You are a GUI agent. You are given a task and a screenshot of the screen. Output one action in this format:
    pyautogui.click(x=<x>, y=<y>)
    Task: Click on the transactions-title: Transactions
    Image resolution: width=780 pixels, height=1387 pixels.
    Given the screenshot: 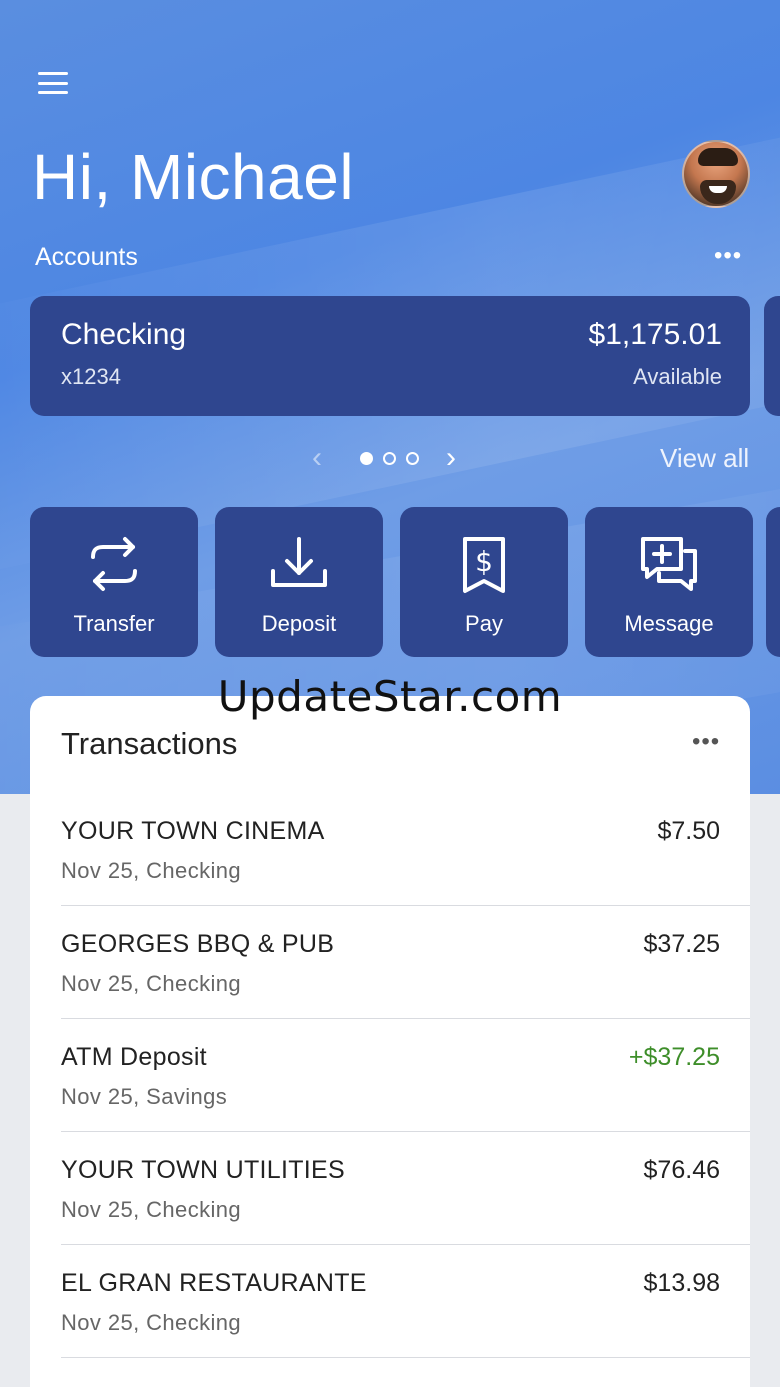 What is the action you would take?
    pyautogui.click(x=149, y=743)
    